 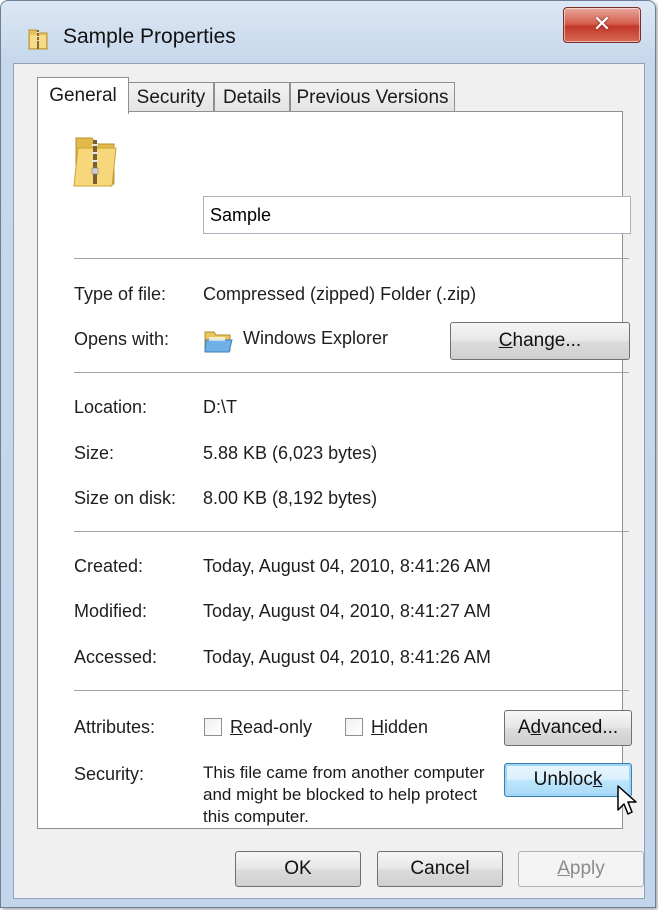 What do you see at coordinates (236, 727) in the screenshot?
I see `read-only-mnemonic: R` at bounding box center [236, 727].